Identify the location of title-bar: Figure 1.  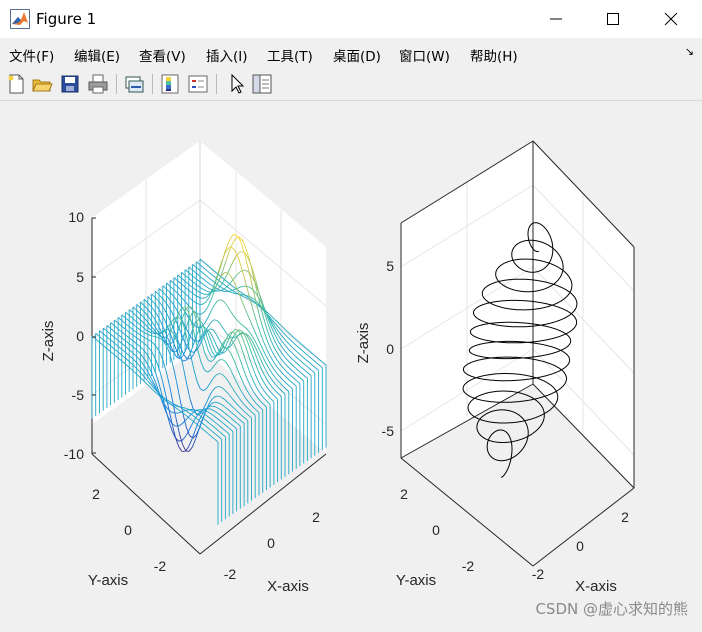
(351, 19).